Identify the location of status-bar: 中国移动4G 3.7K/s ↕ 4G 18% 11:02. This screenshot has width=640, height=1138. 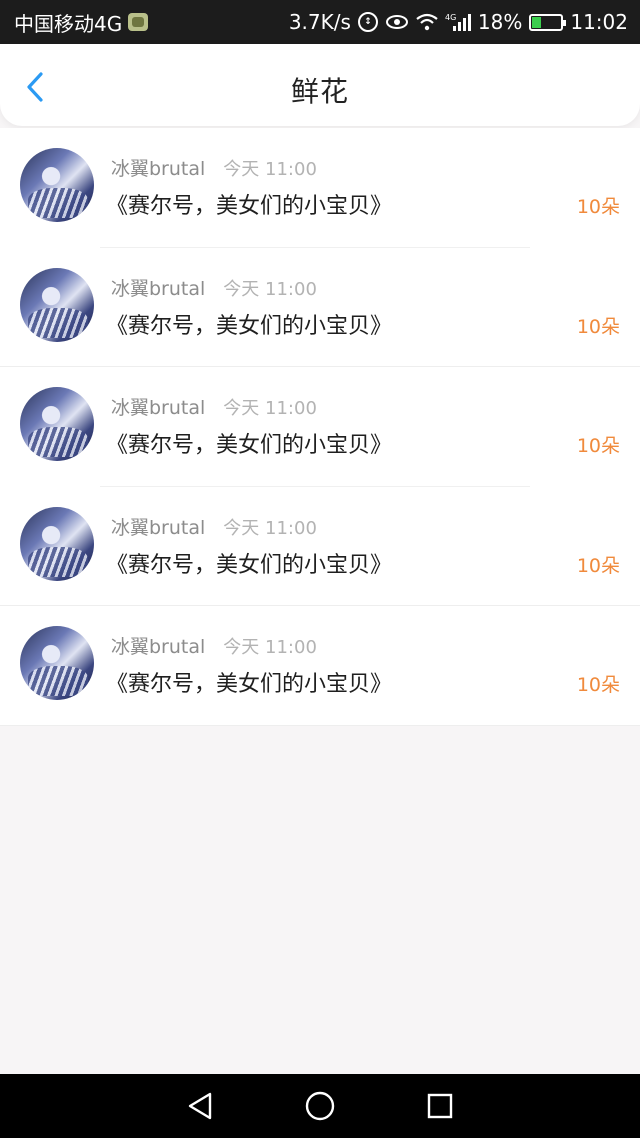
(320, 22).